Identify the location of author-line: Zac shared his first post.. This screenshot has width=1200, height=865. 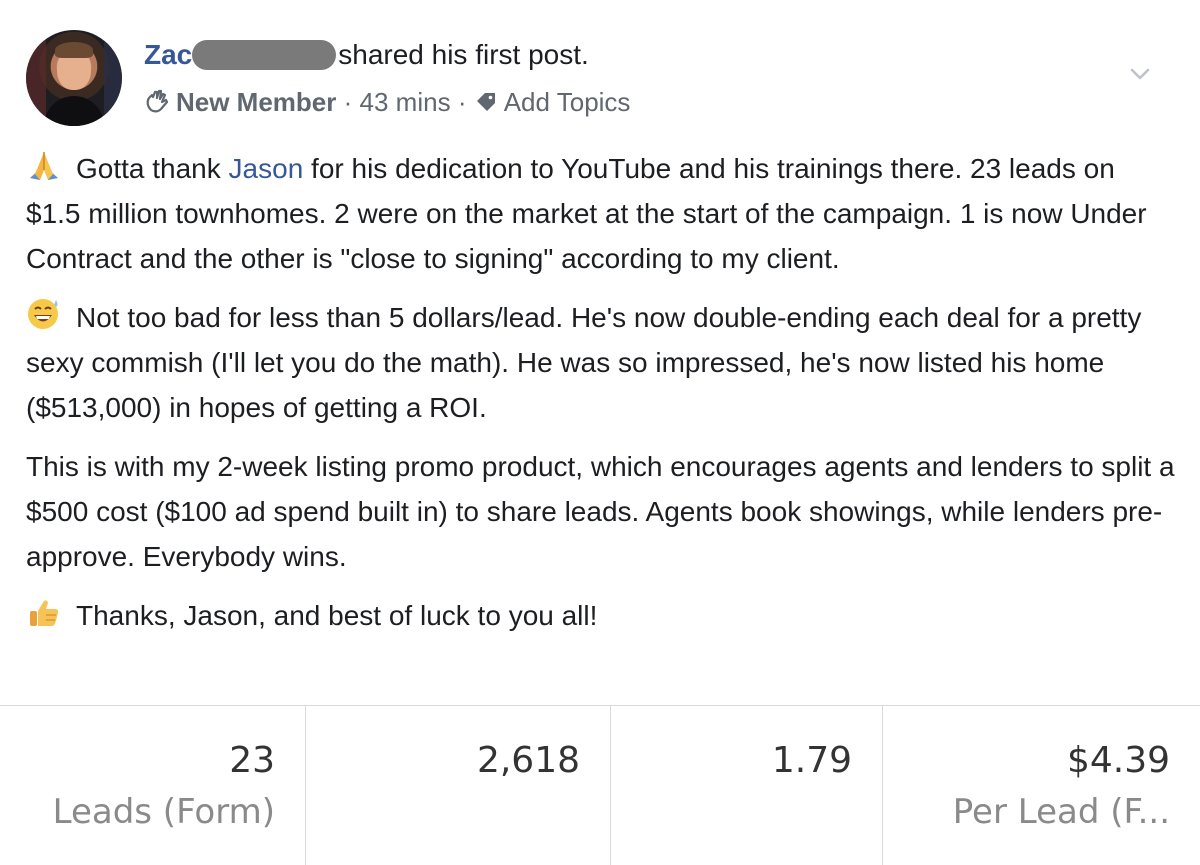
(366, 55).